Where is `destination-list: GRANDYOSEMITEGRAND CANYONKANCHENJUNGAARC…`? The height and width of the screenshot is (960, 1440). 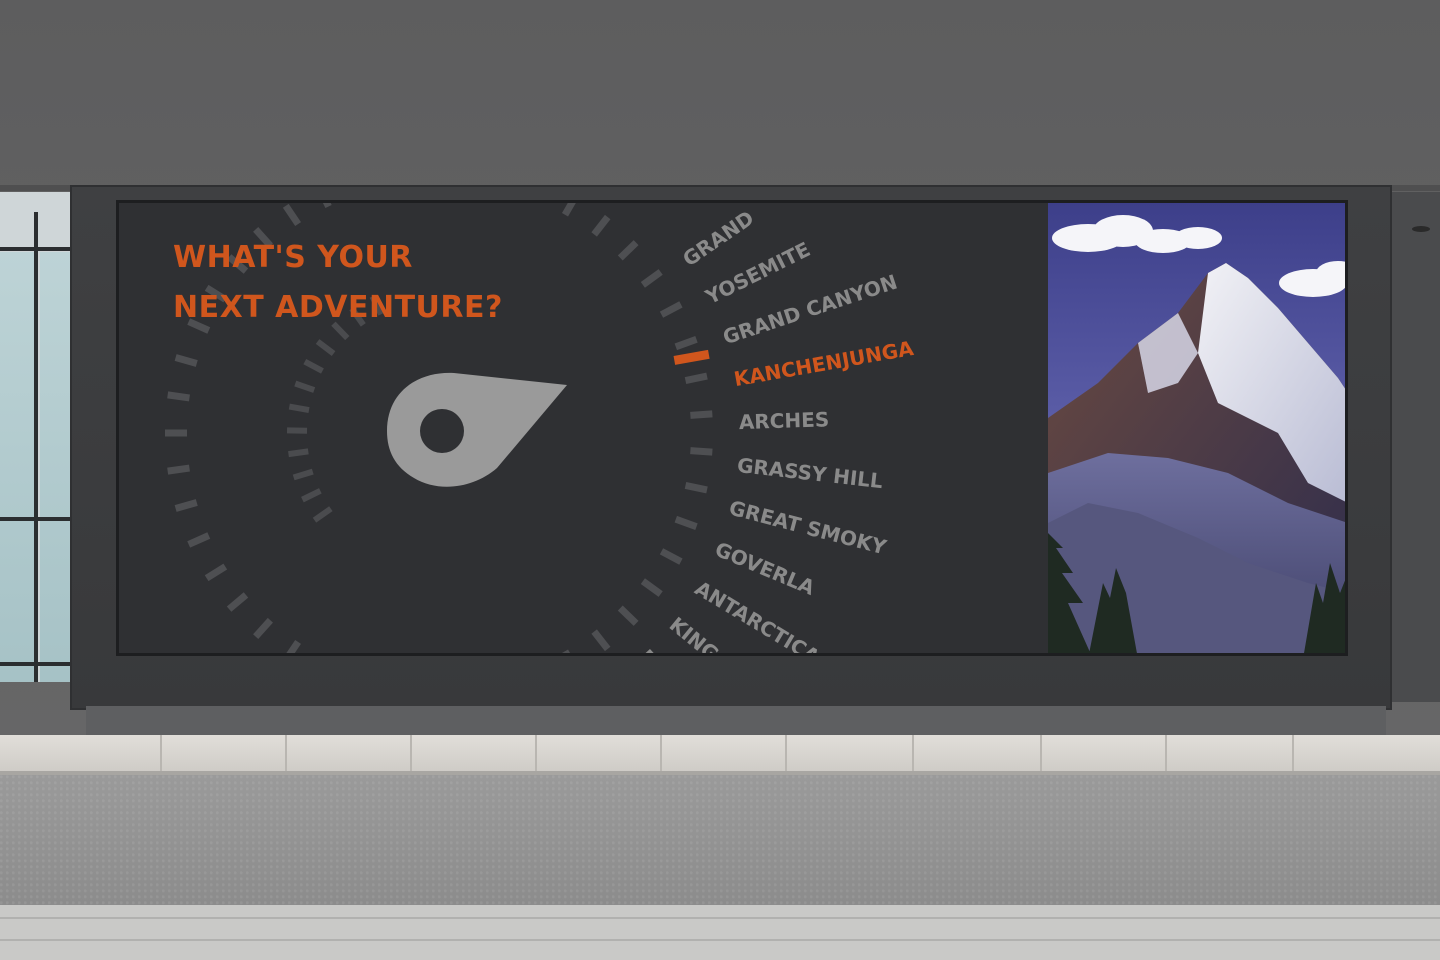 destination-list: GRANDYOSEMITEGRAND CANYONKANCHENJUNGAARC… is located at coordinates (775, 429).